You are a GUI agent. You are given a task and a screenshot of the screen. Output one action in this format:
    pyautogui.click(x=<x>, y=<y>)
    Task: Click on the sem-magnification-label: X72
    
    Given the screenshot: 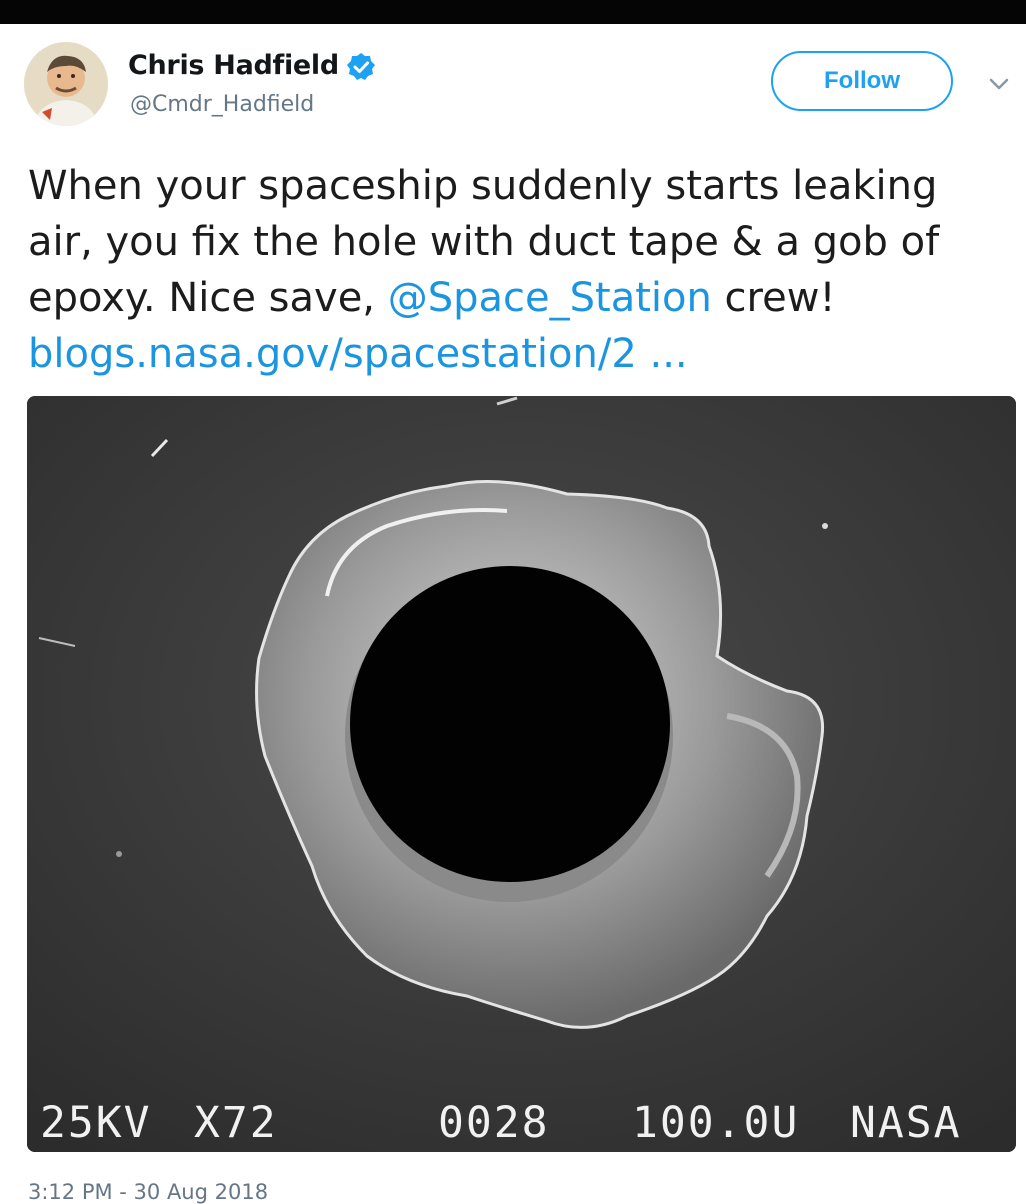 What is the action you would take?
    pyautogui.click(x=236, y=1123)
    